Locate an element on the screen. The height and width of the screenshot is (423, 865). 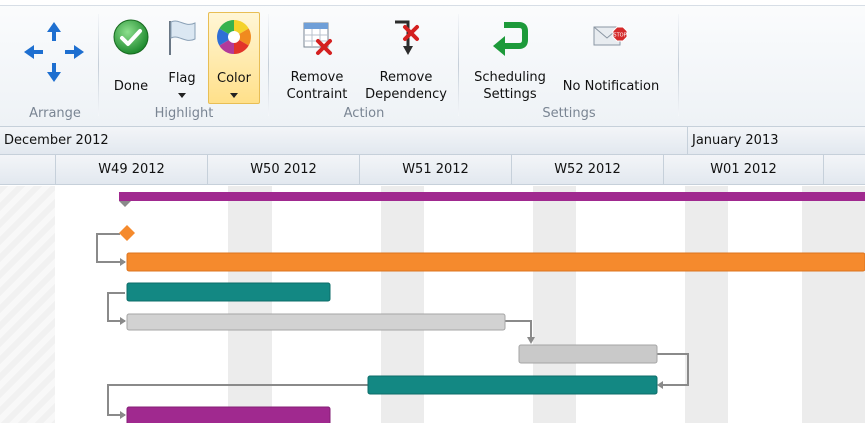
highlight-group-label: Highlight is located at coordinates (184, 113).